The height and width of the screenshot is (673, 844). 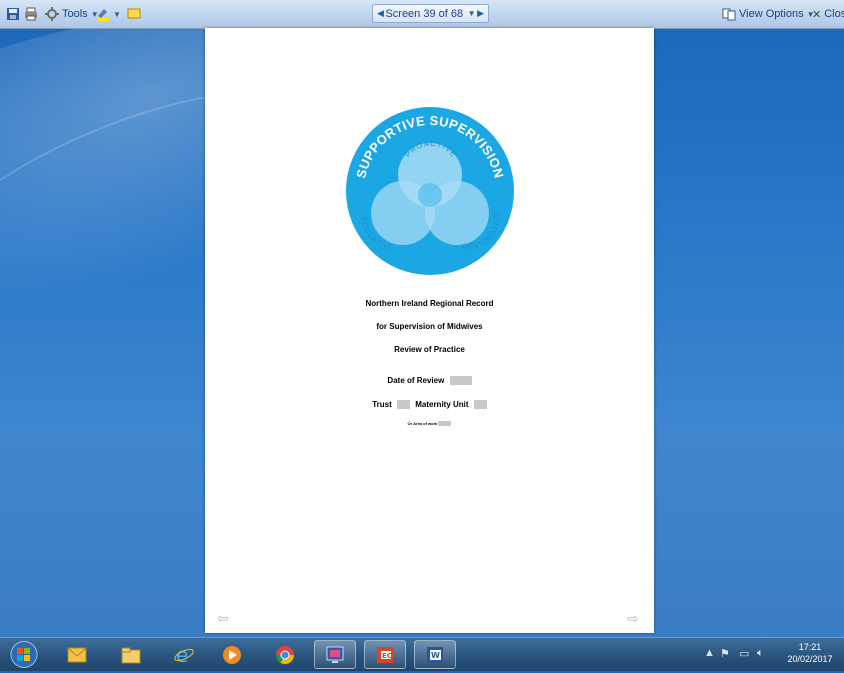 I want to click on chrome-icon, so click(x=285, y=654).